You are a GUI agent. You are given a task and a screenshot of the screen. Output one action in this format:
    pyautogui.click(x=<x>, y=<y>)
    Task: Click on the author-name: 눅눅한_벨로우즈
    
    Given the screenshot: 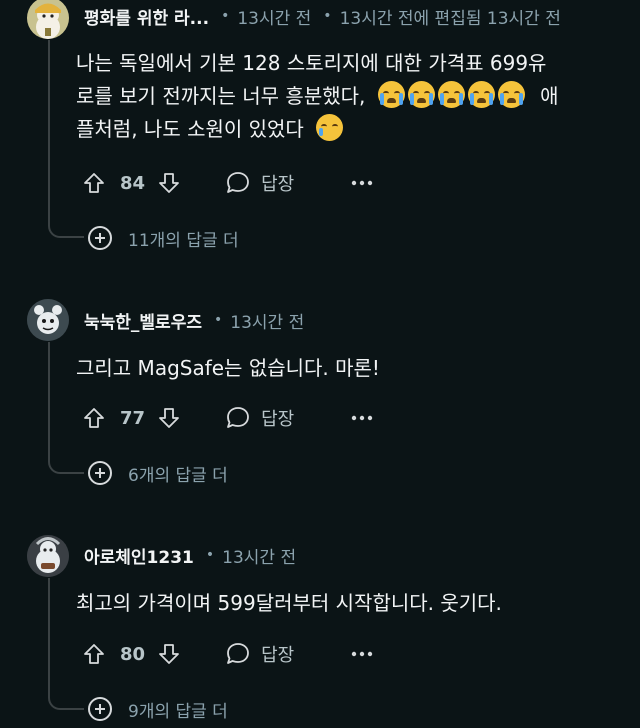 What is the action you would take?
    pyautogui.click(x=143, y=320)
    